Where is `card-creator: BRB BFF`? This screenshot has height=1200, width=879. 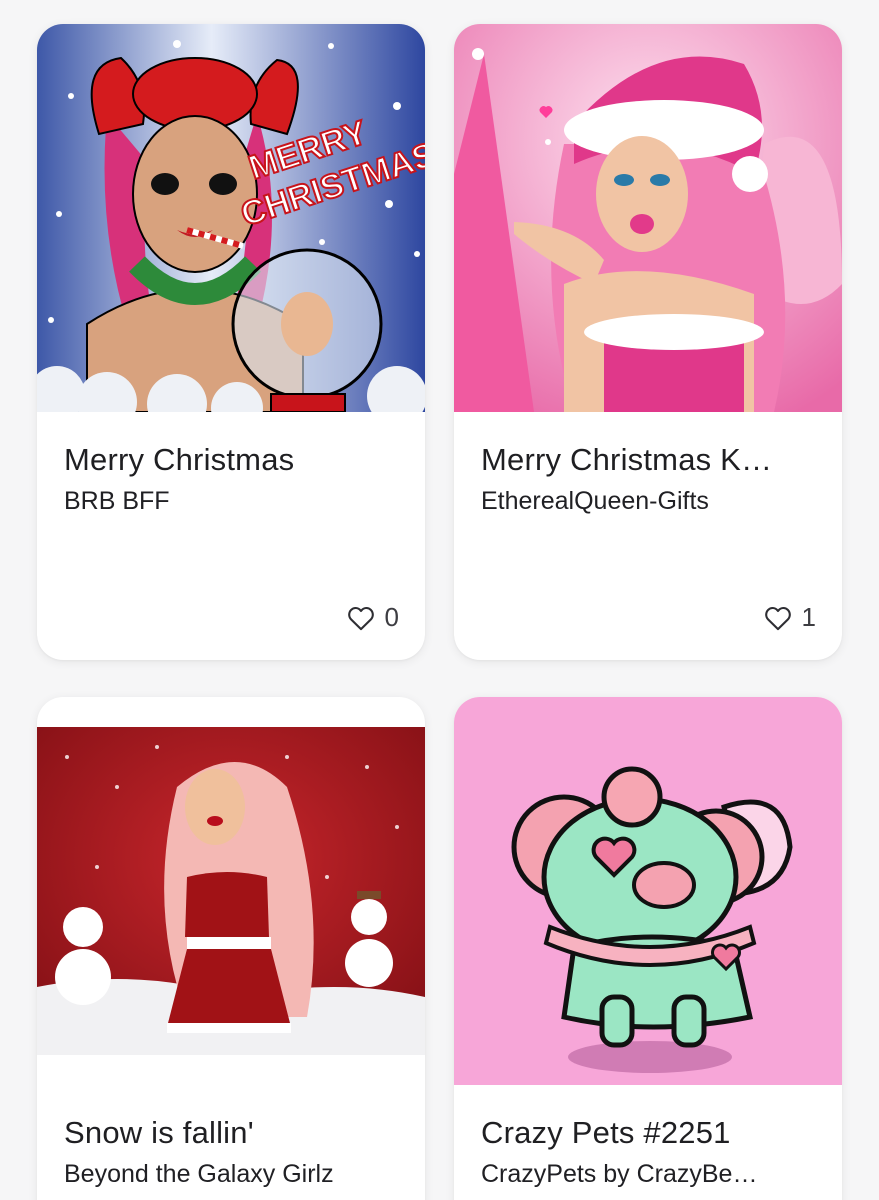
card-creator: BRB BFF is located at coordinates (229, 501).